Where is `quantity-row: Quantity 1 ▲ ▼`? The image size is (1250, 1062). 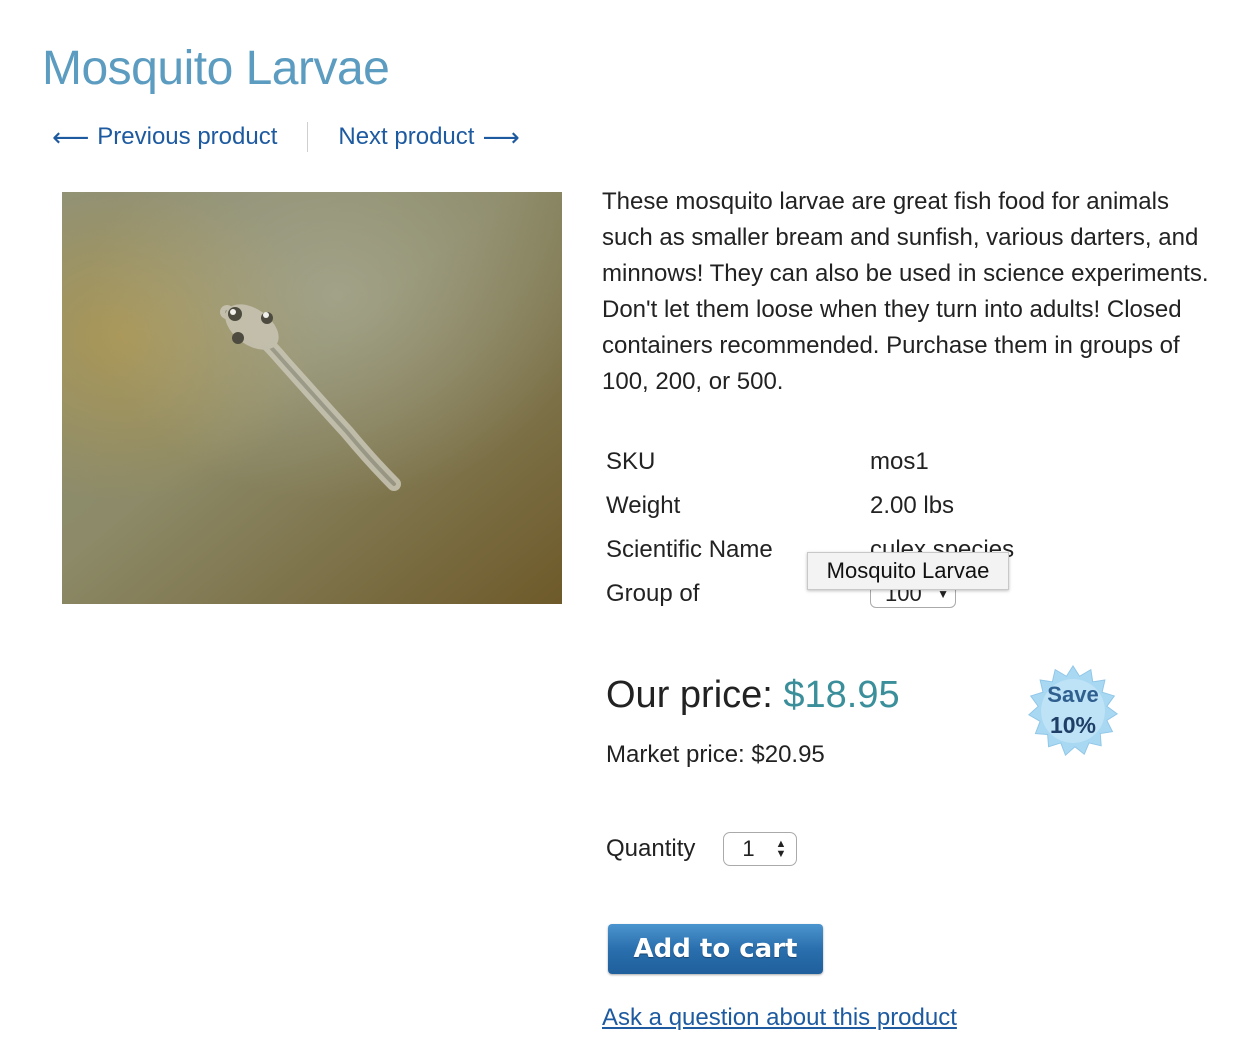 quantity-row: Quantity 1 ▲ ▼ is located at coordinates (702, 849).